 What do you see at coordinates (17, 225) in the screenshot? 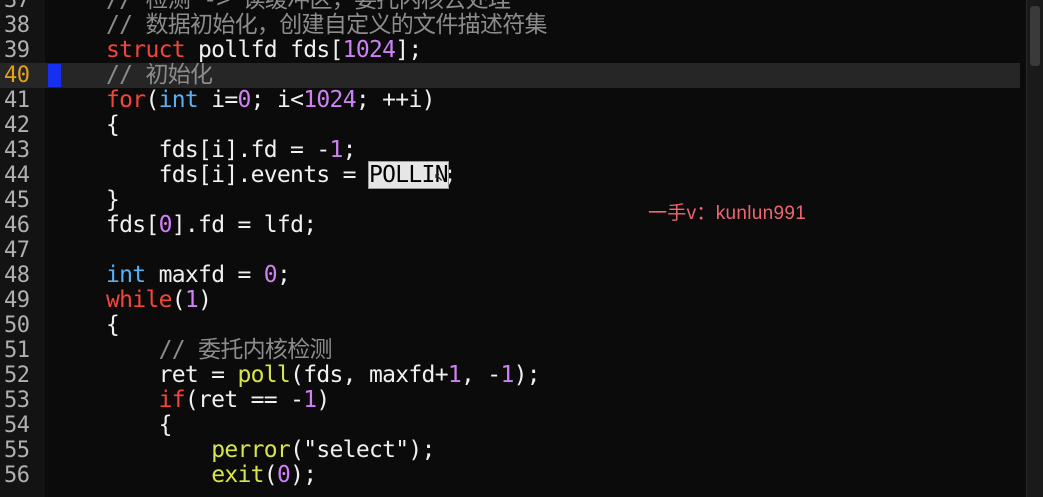
I see `line-number: 46` at bounding box center [17, 225].